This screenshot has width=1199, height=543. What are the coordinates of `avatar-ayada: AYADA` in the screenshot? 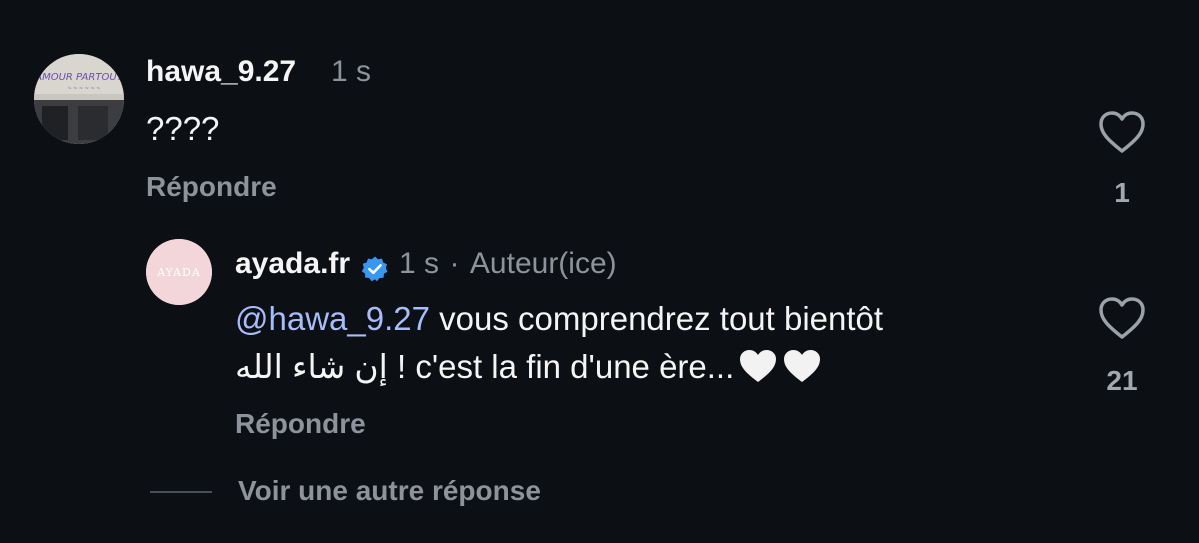 It's located at (179, 272).